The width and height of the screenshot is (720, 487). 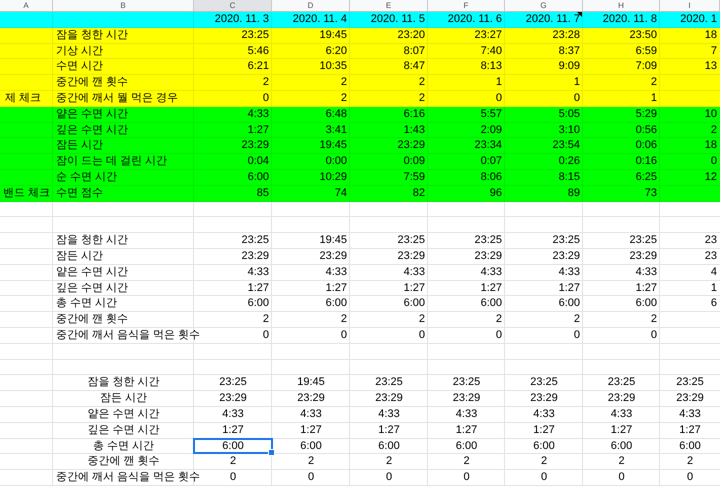 I want to click on date-cell: 2020. 1, so click(x=698, y=19).